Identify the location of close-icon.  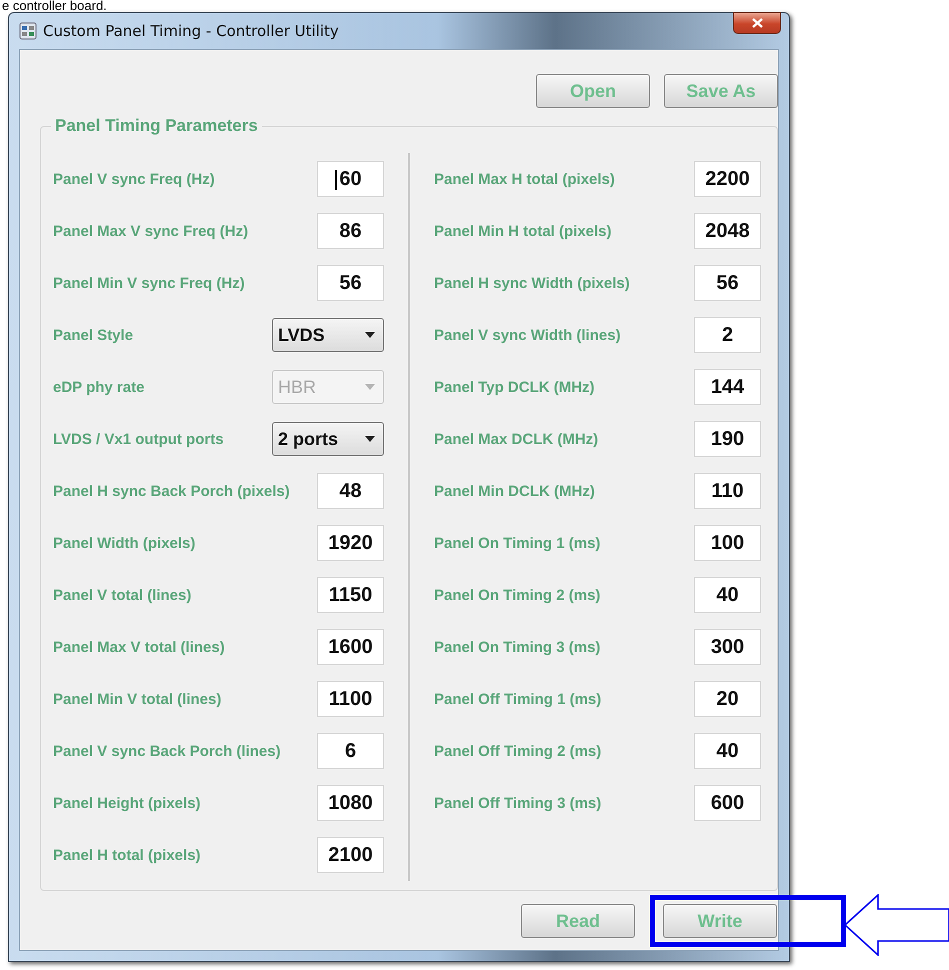
(757, 23).